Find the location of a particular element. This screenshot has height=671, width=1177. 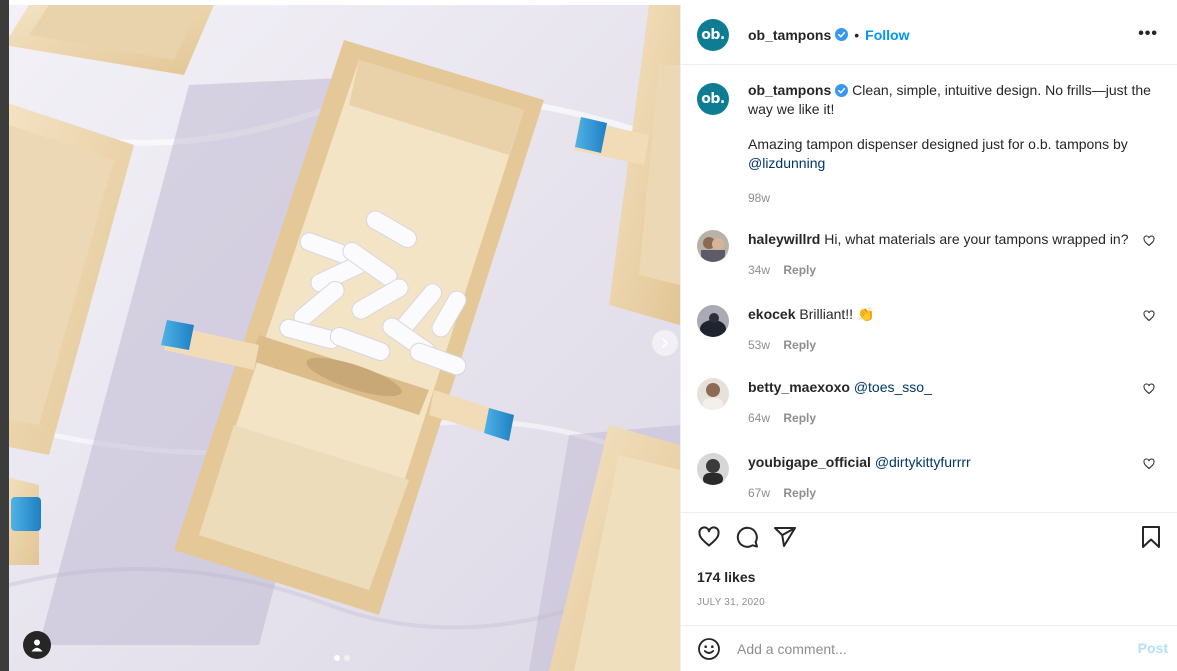

like-button is located at coordinates (709, 538).